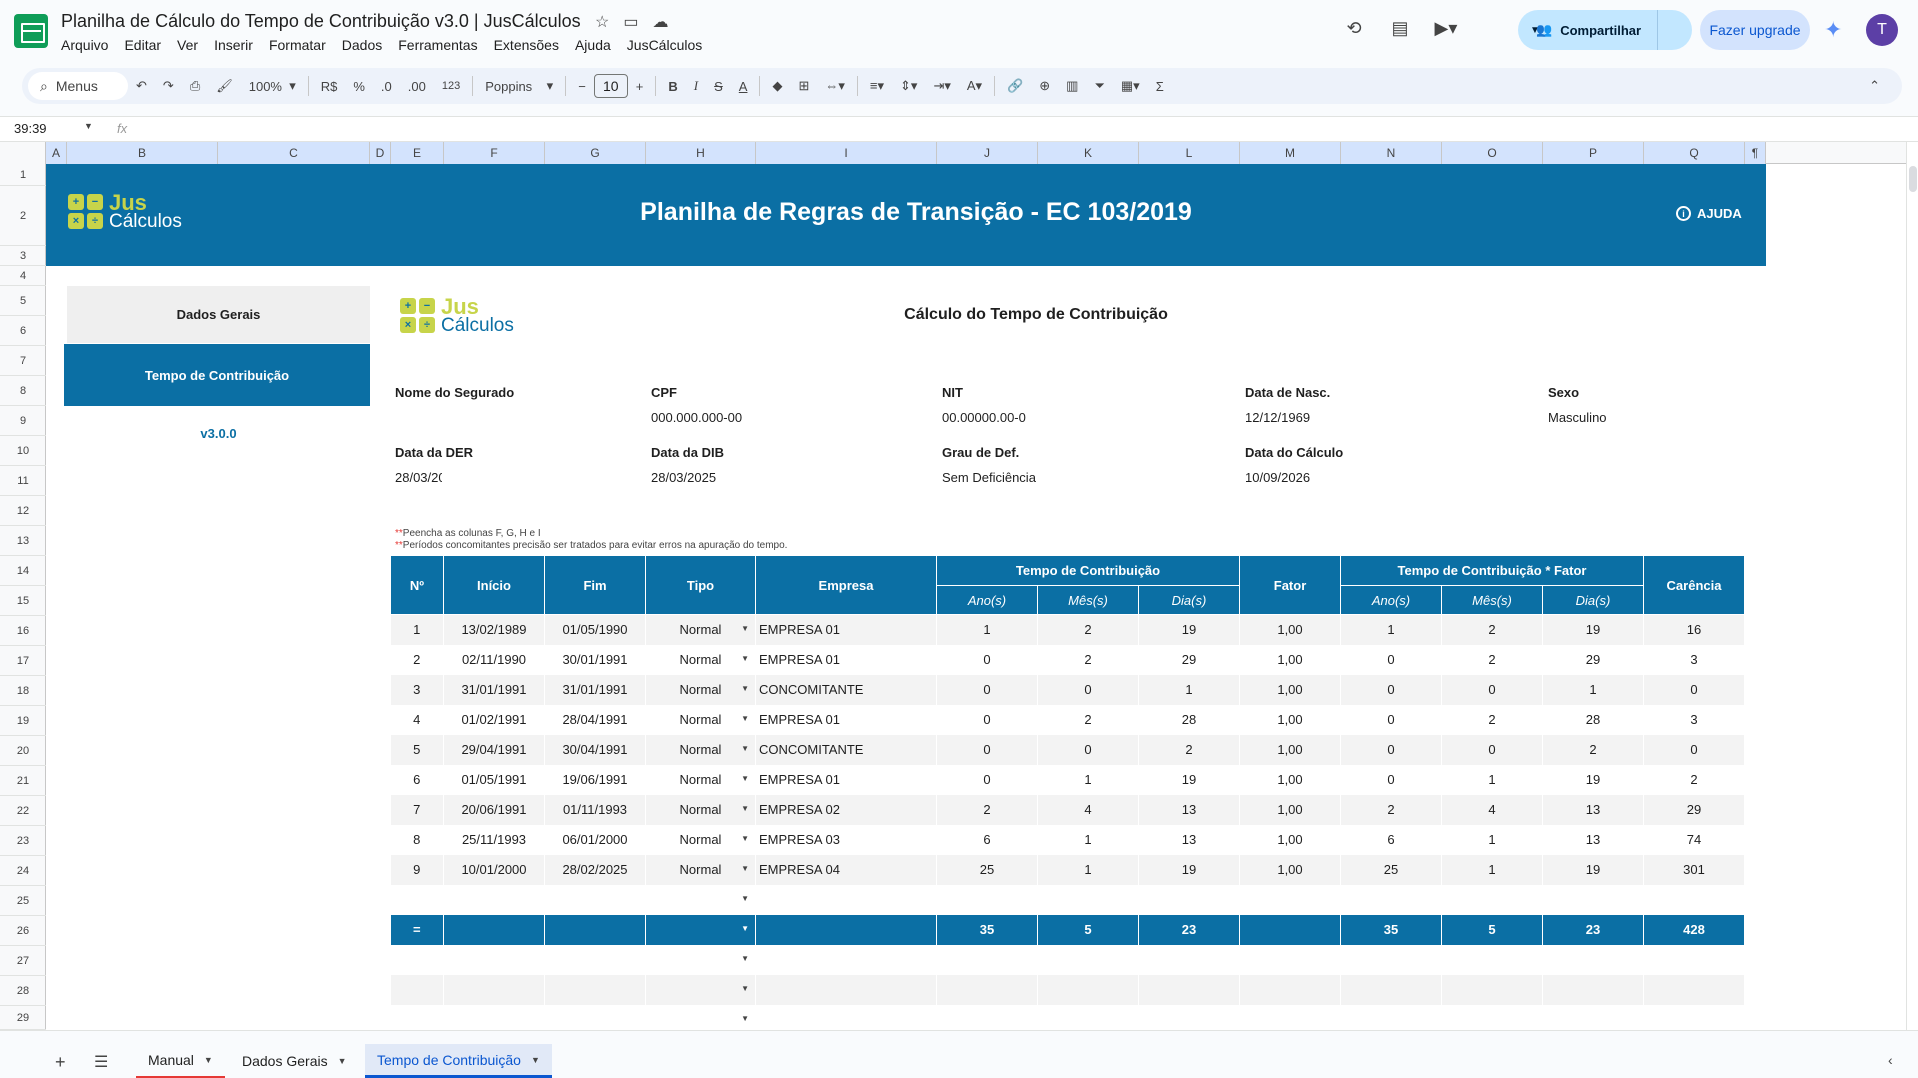 The height and width of the screenshot is (1078, 1918). What do you see at coordinates (595, 629) in the screenshot?
I see `row-fim: 01/05/1990` at bounding box center [595, 629].